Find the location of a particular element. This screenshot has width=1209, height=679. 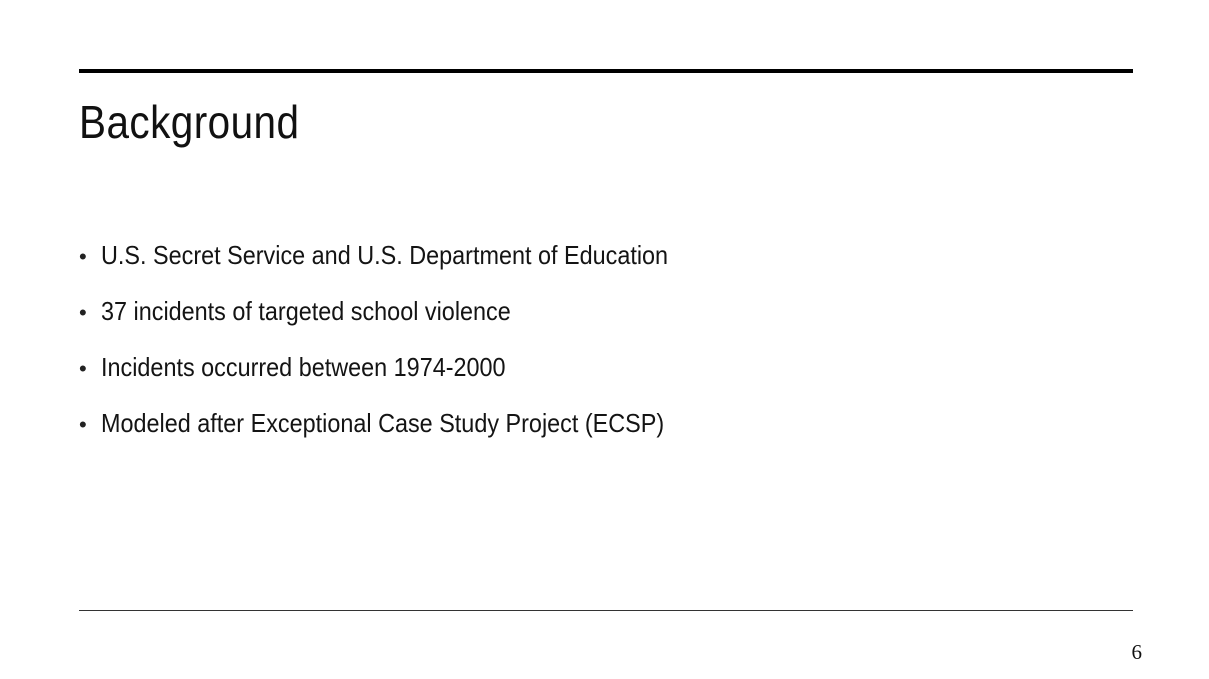

slide-title: Background is located at coordinates (189, 122).